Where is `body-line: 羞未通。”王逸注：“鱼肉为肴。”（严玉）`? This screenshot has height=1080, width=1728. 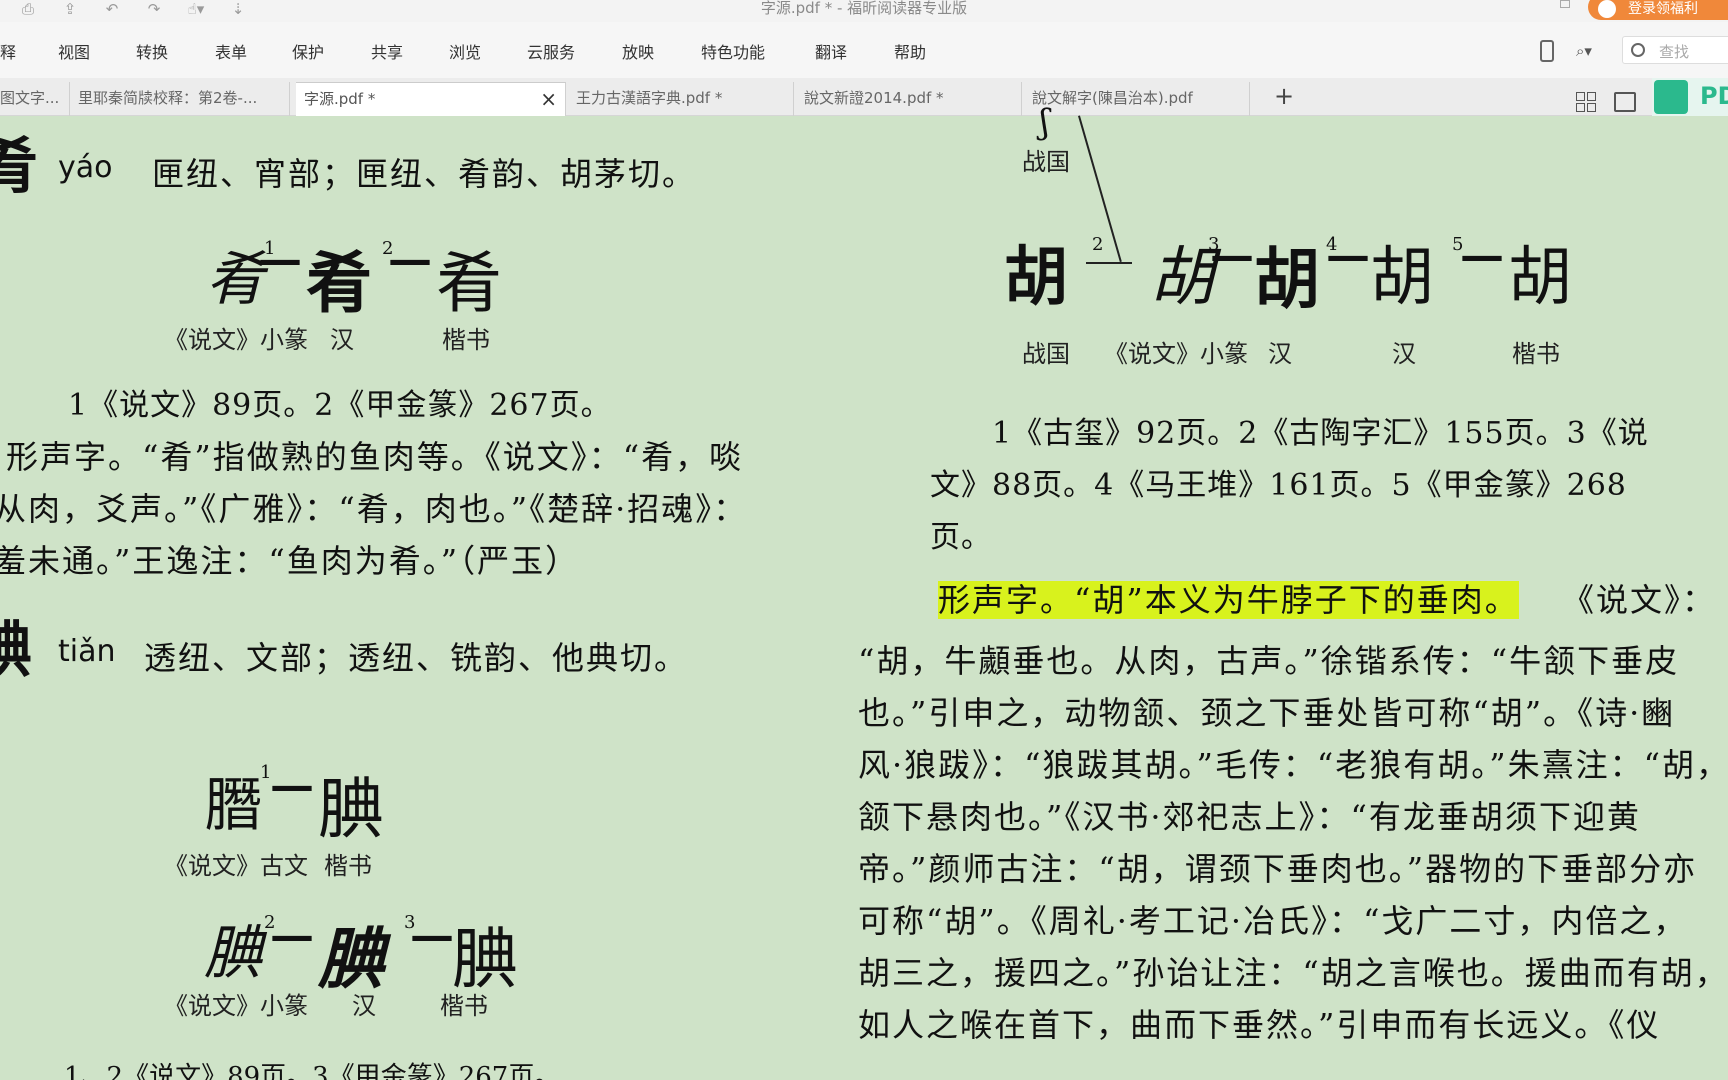 body-line: 羞未通。”王逸注：“鱼肉为肴。”（严玉） is located at coordinates (290, 561).